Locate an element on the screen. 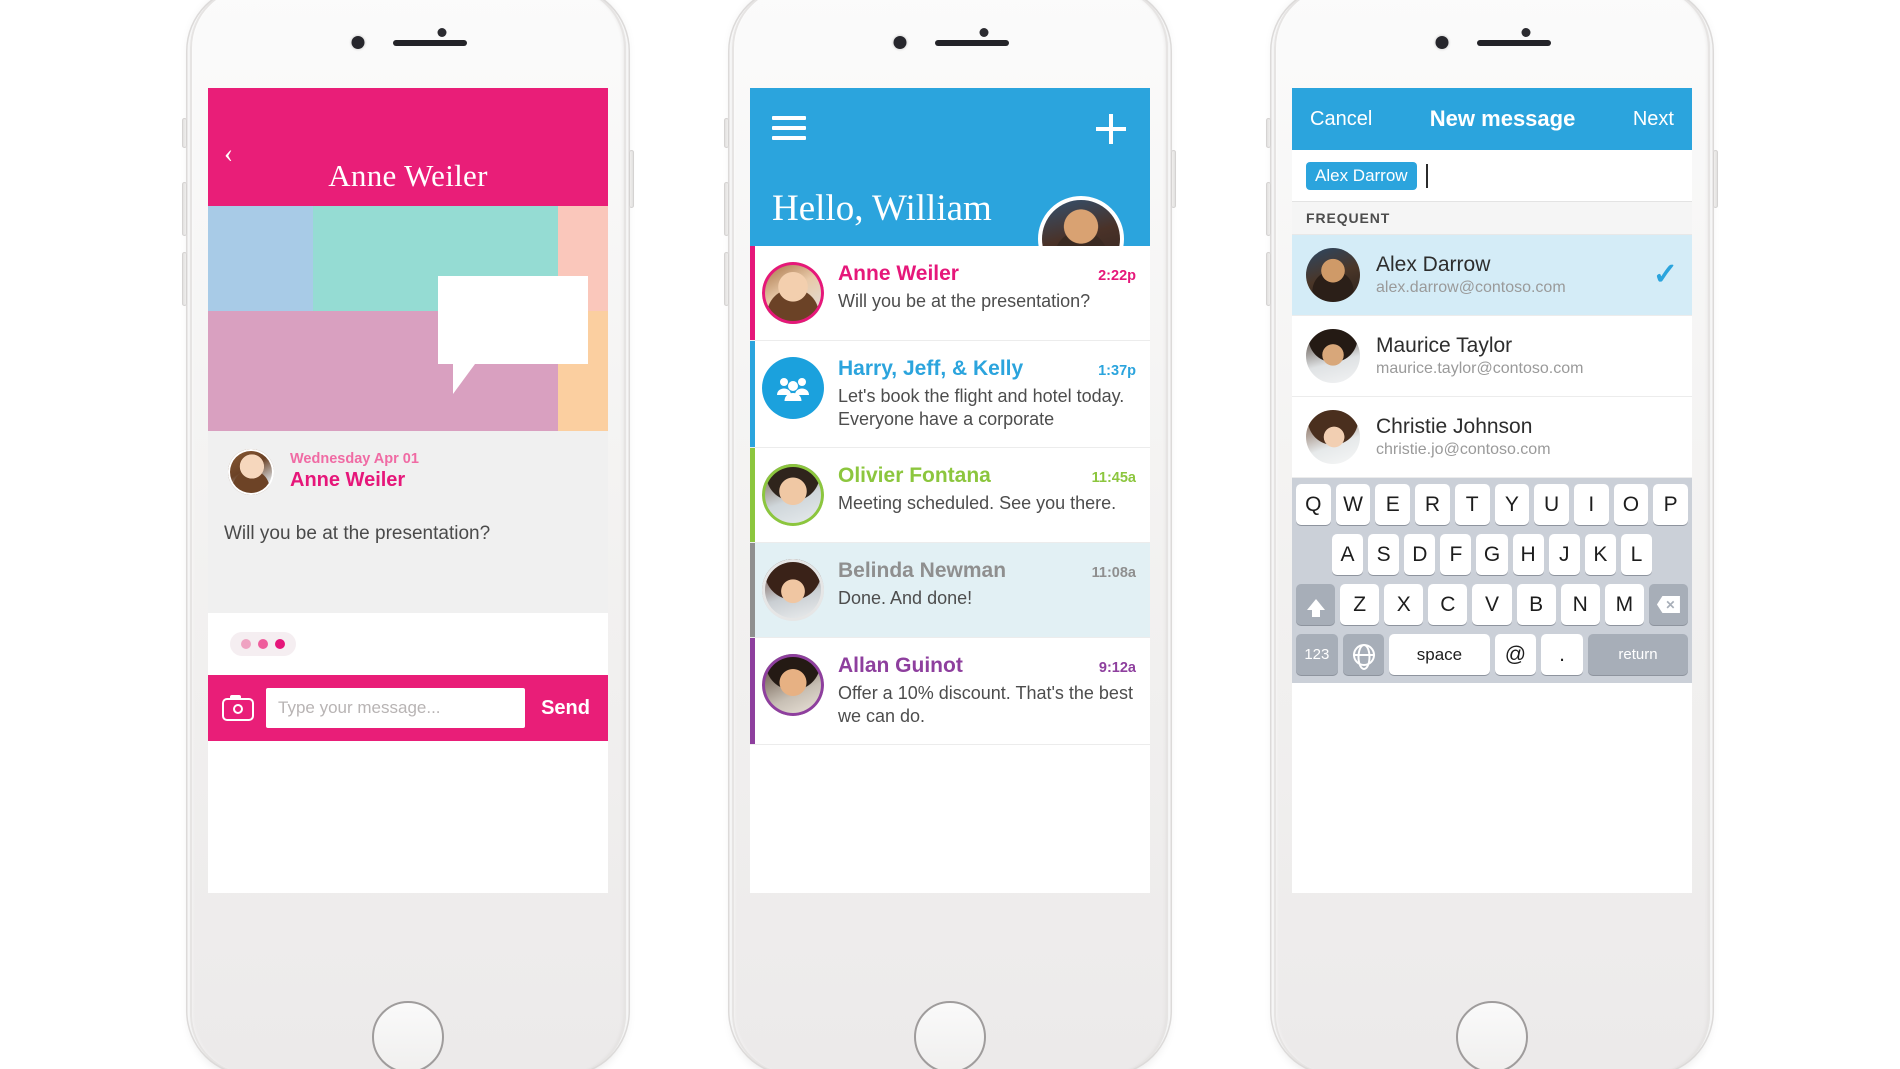 The image size is (1900, 1069). key-f: F is located at coordinates (1456, 554).